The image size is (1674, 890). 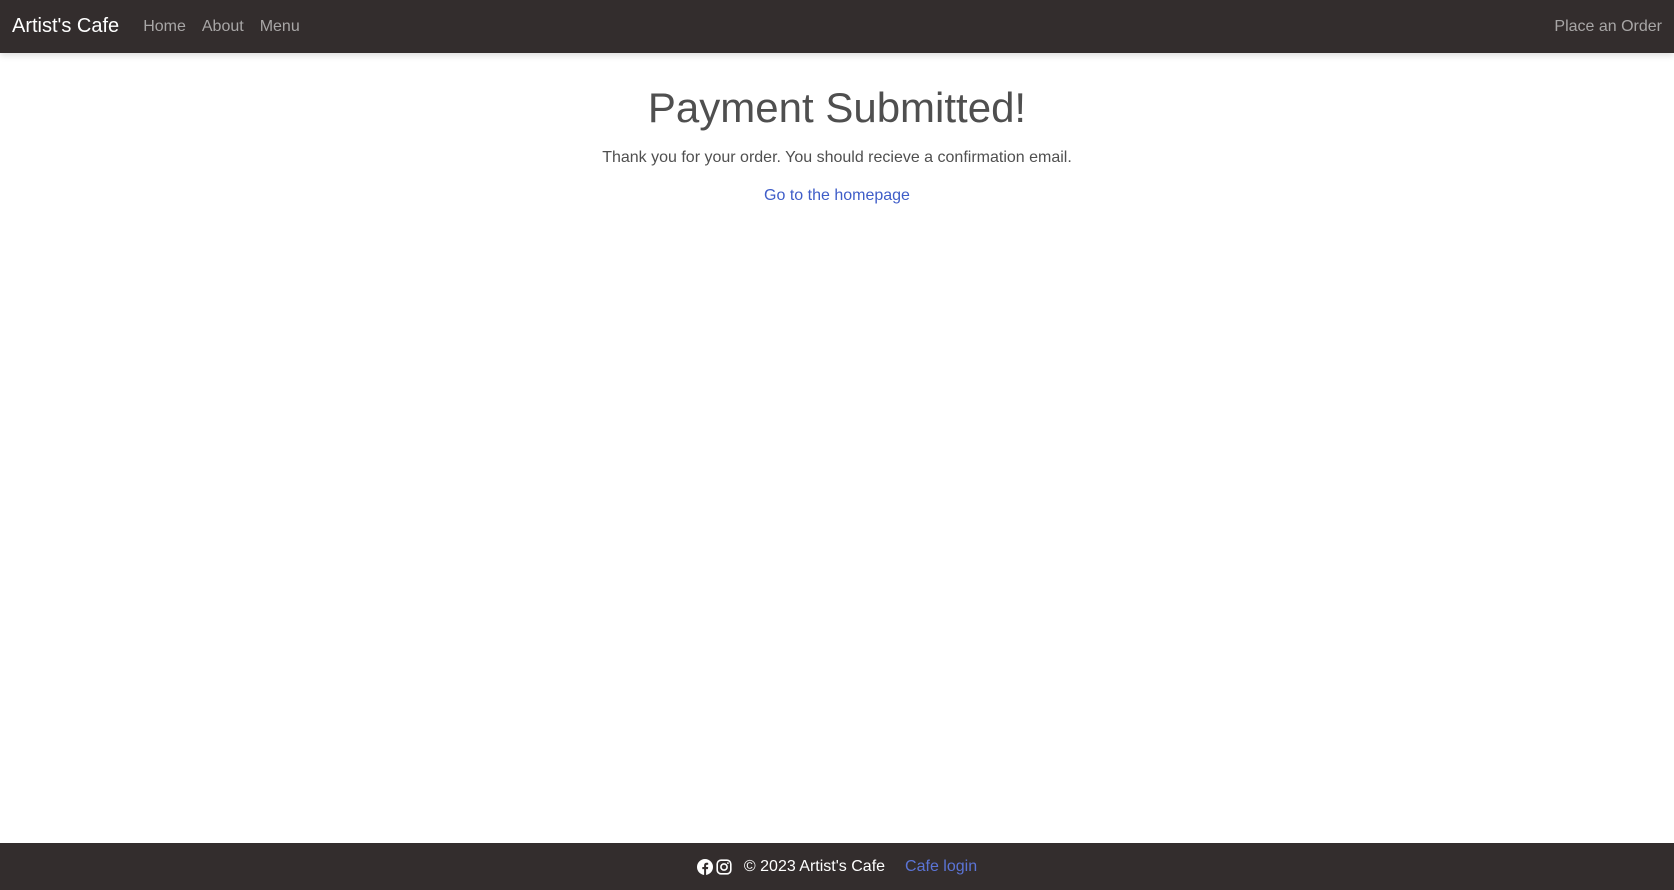 I want to click on social-links, so click(x=714, y=866).